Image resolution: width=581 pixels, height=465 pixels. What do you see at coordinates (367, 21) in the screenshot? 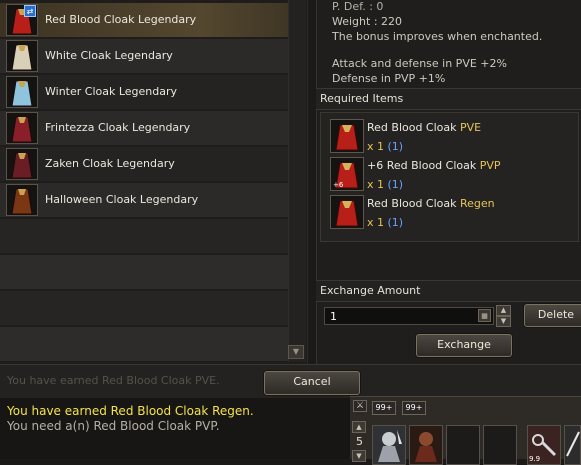
I see `weight-text: Weight : 220` at bounding box center [367, 21].